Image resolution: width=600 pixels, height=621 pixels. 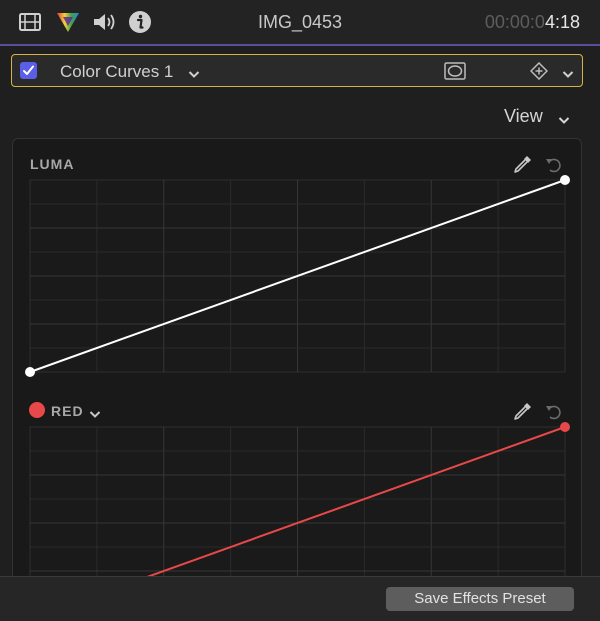 What do you see at coordinates (514, 22) in the screenshot?
I see `timecode-dim: 00:00:0` at bounding box center [514, 22].